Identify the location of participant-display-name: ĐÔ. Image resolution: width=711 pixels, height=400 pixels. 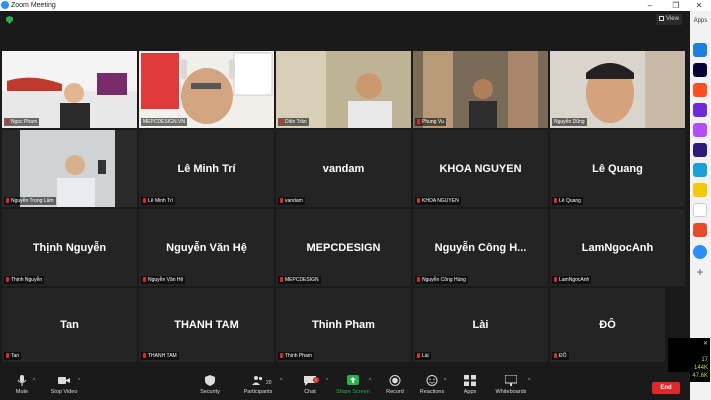
(607, 325).